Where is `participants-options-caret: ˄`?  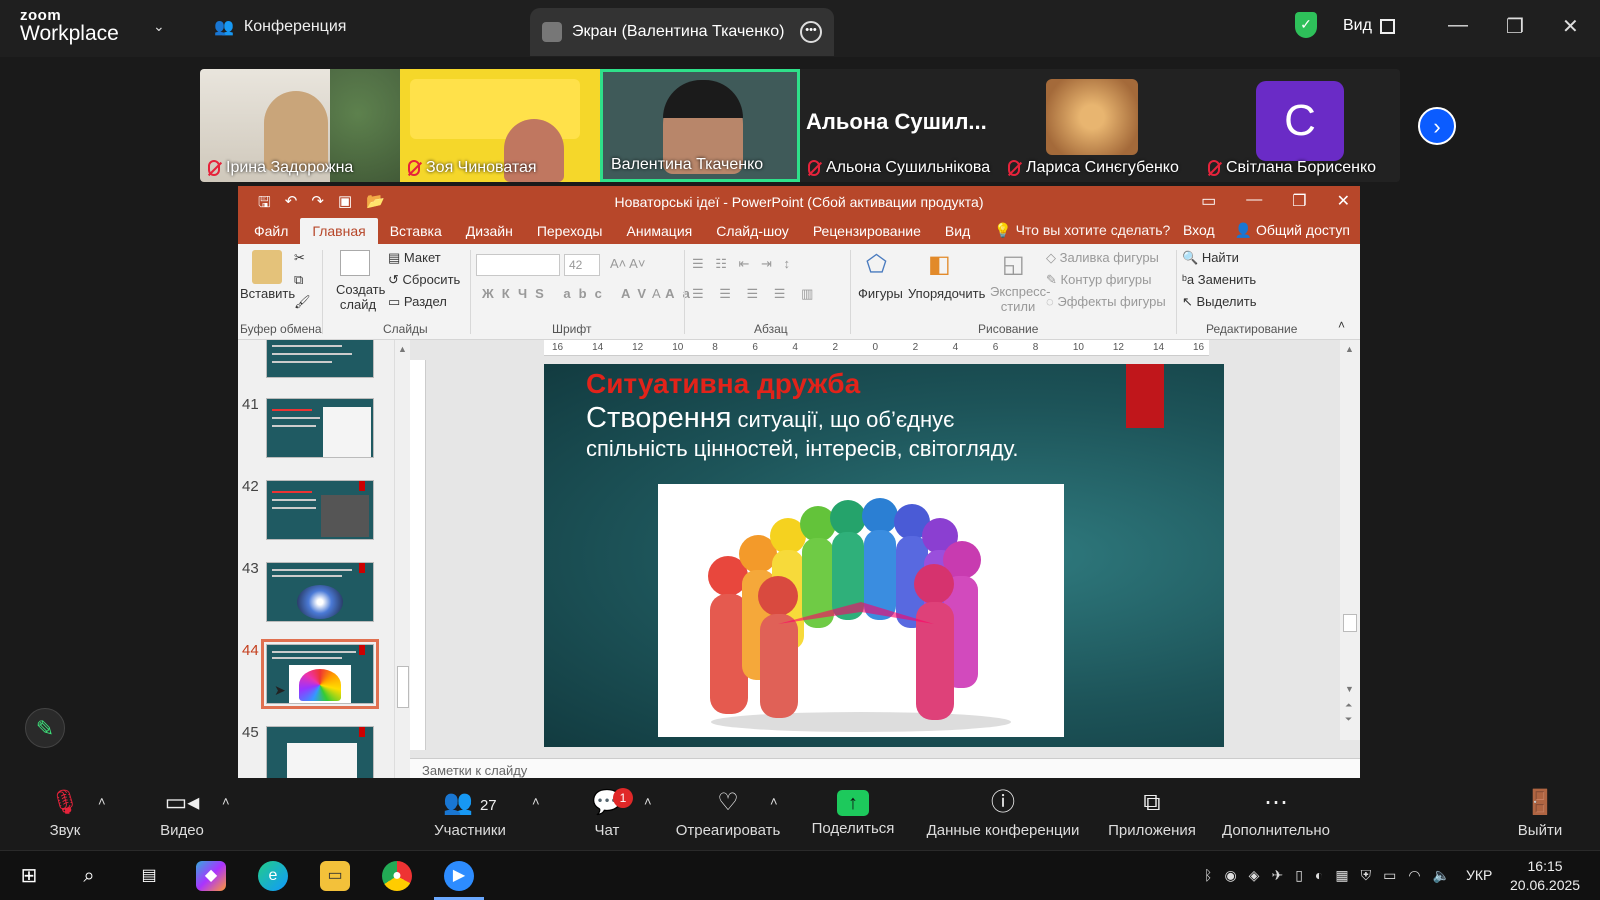 participants-options-caret: ˄ is located at coordinates (536, 801).